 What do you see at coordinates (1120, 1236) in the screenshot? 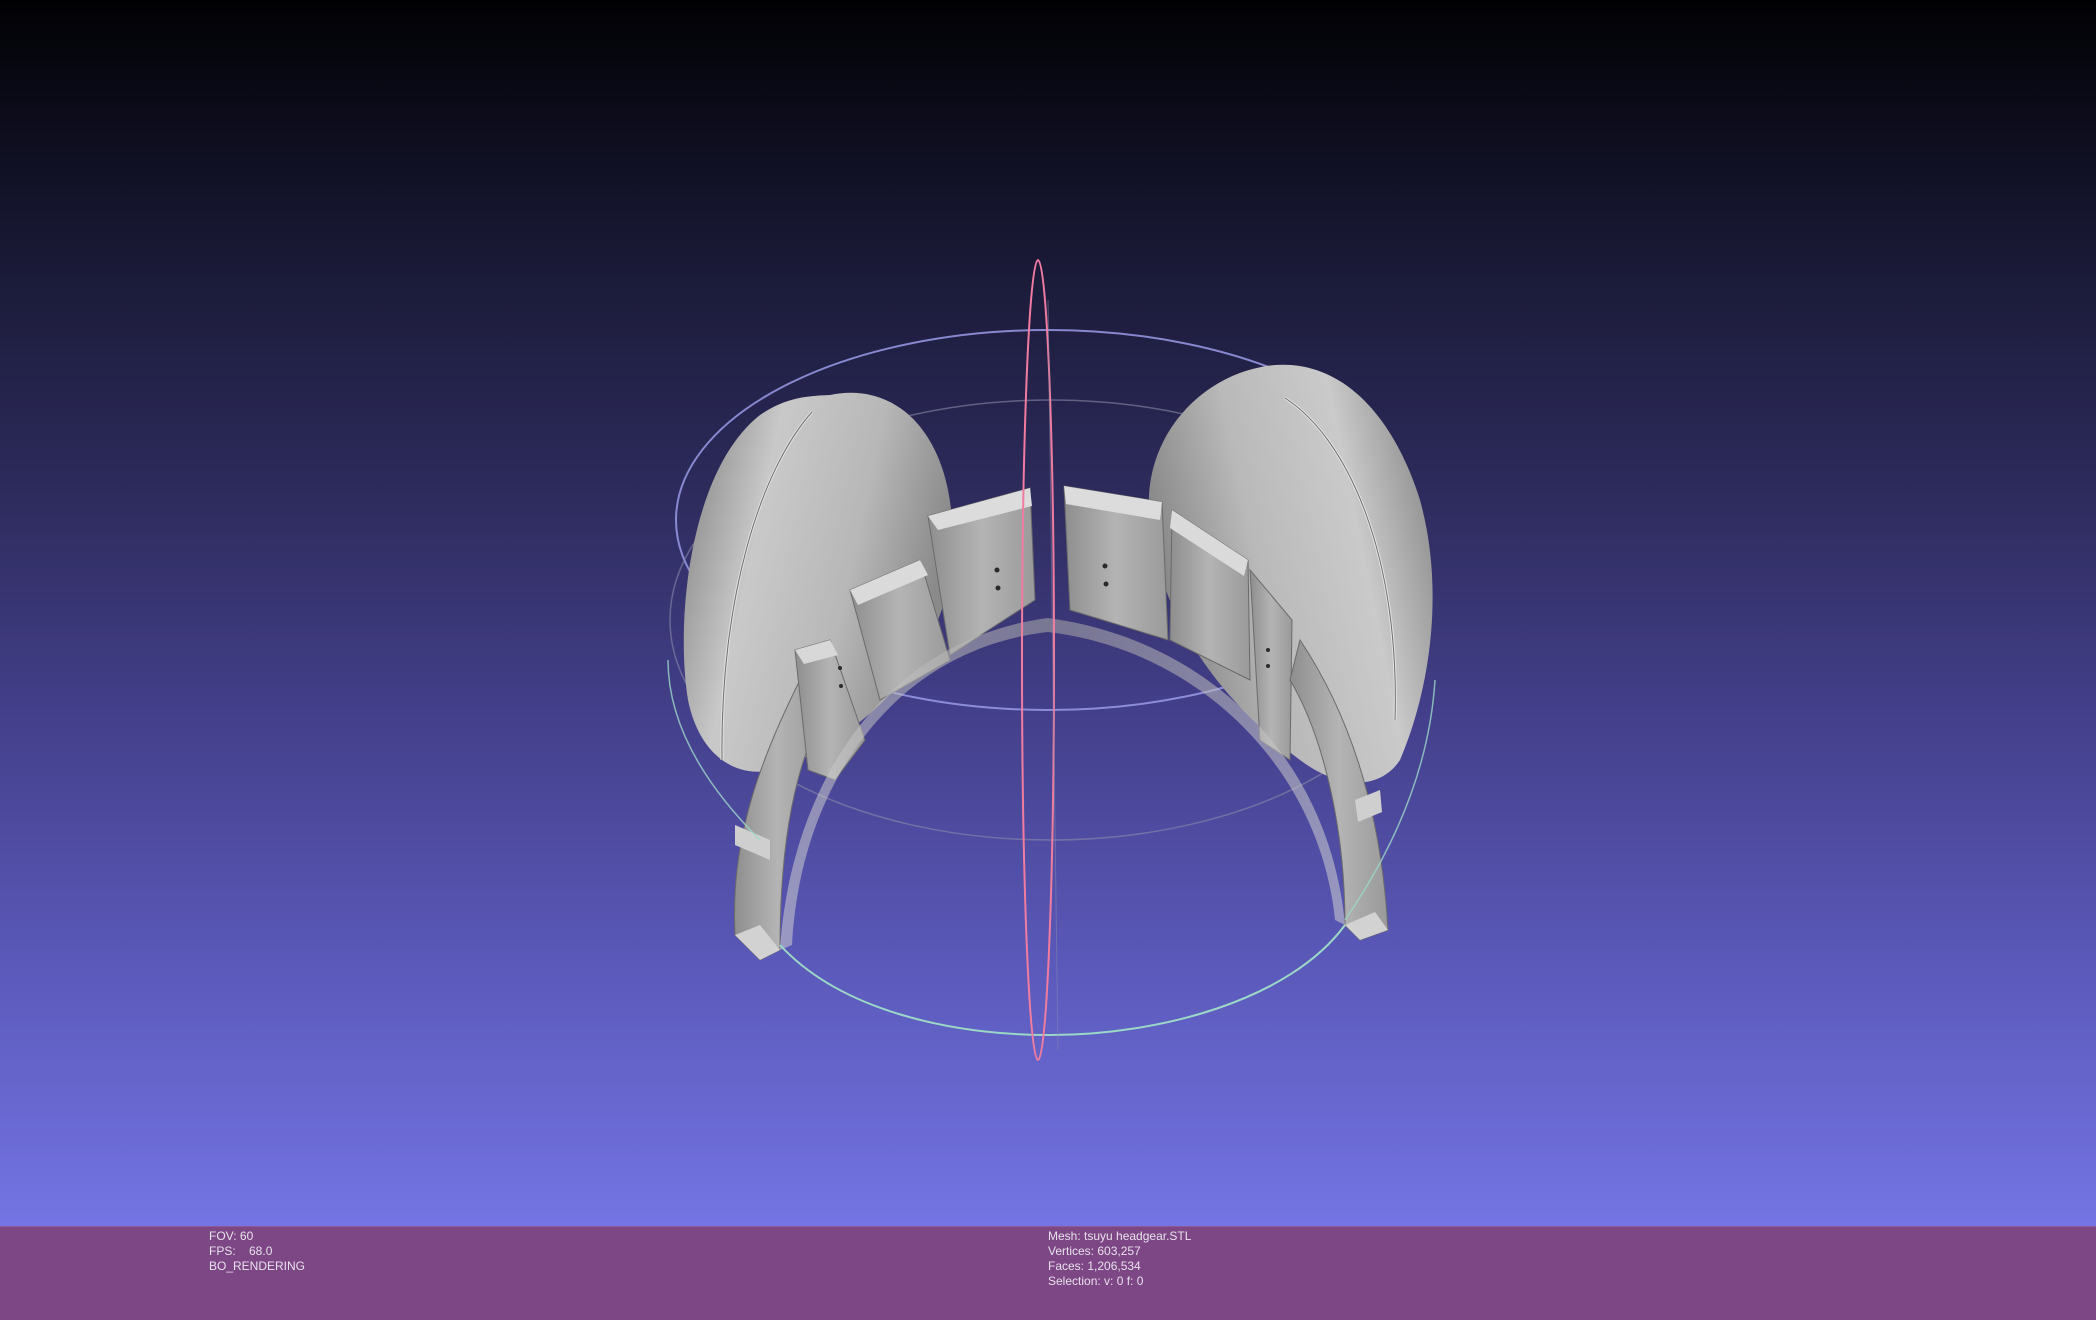
I see `mesh-name-label: Mesh: tsuyu headgear.STL` at bounding box center [1120, 1236].